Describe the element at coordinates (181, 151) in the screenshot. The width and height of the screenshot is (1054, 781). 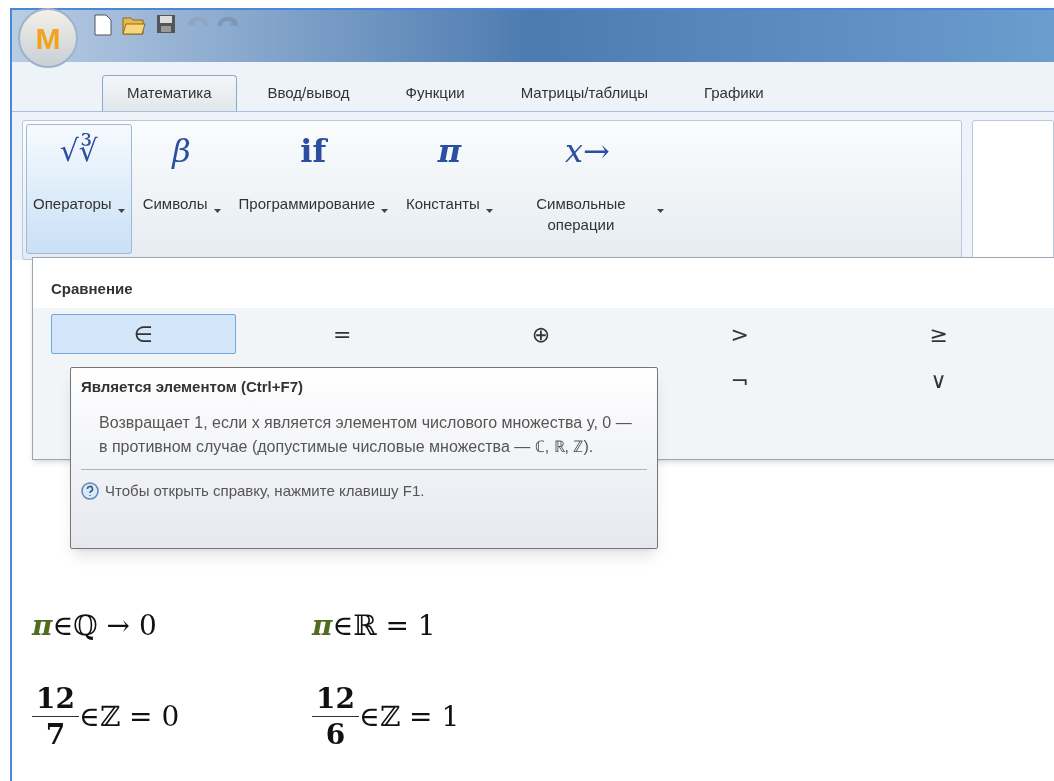
I see `ribbon-symbol-icon: β` at that location.